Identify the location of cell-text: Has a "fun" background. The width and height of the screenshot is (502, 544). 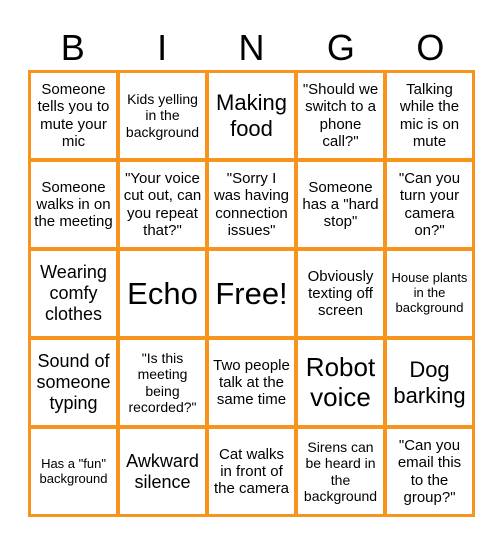
(73, 470).